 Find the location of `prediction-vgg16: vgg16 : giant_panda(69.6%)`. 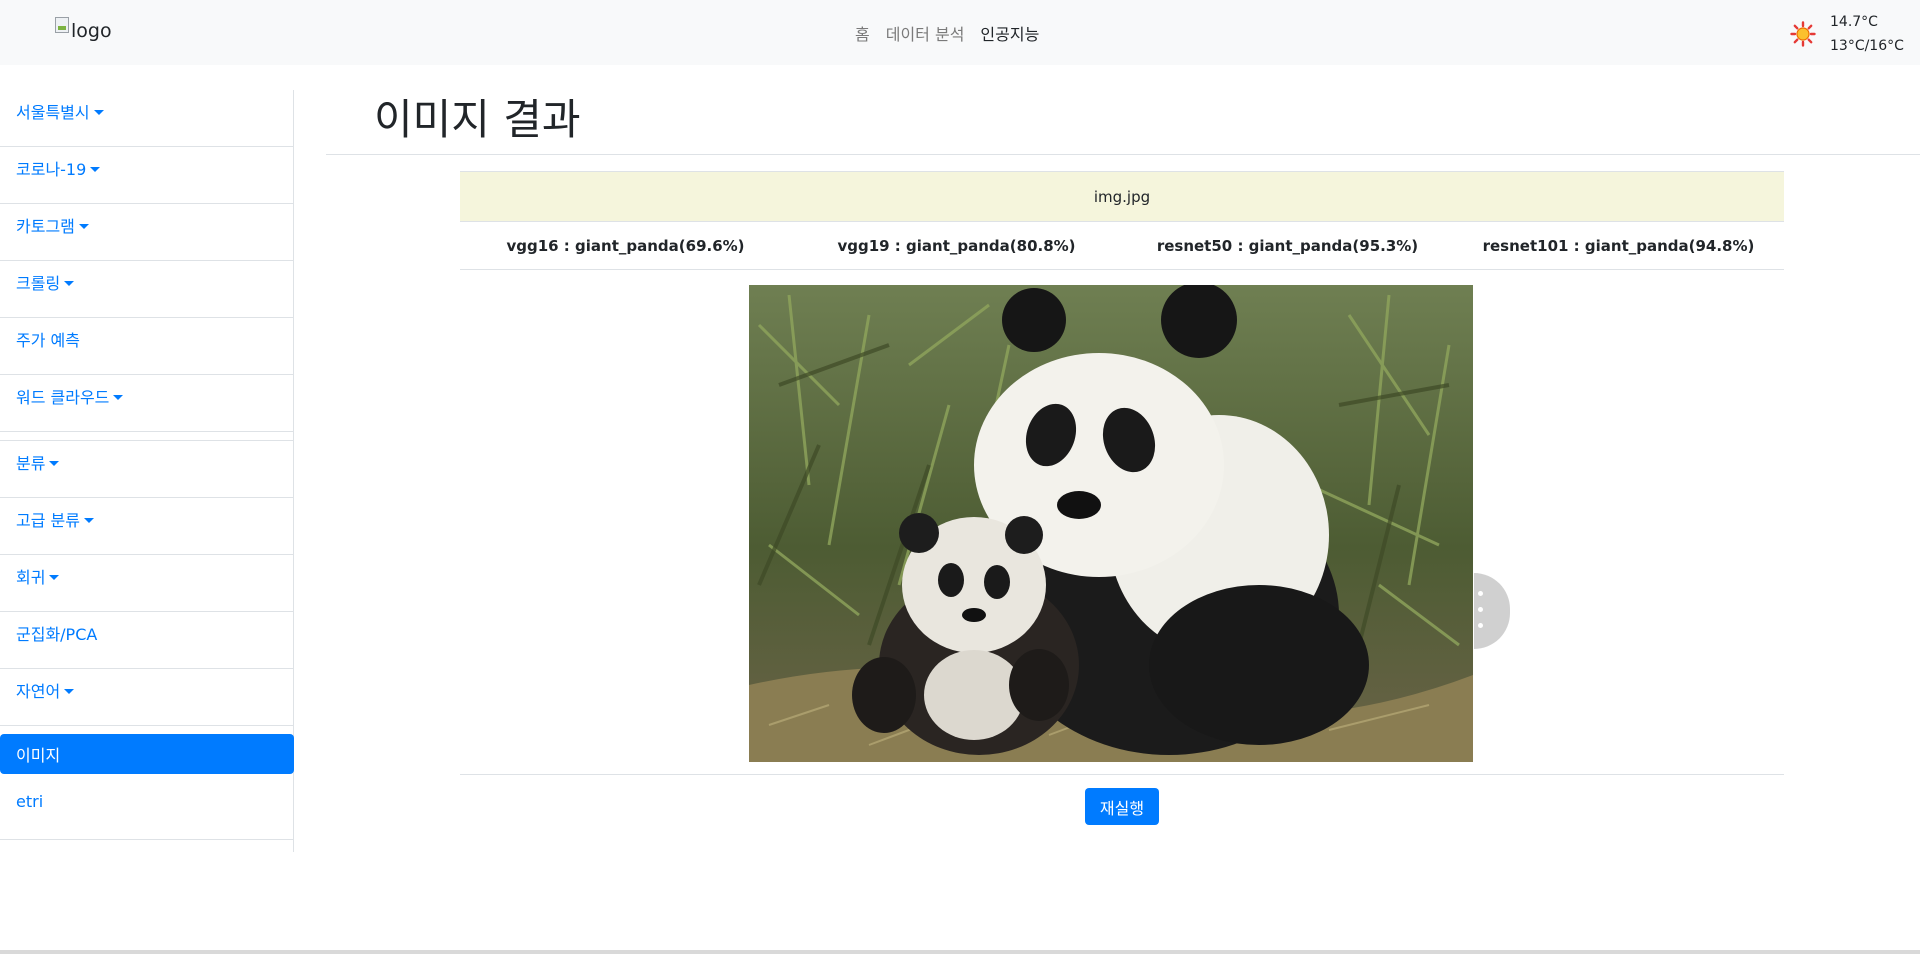

prediction-vgg16: vgg16 : giant_panda(69.6%) is located at coordinates (625, 245).